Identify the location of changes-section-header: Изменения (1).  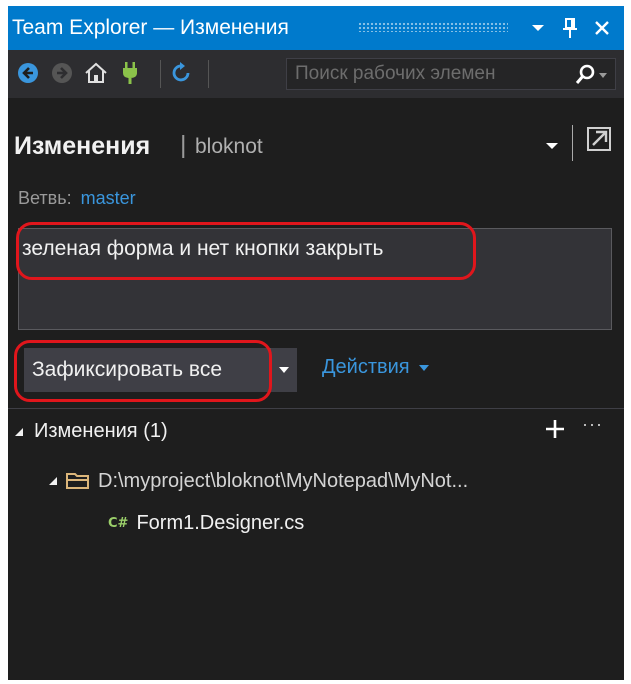
(91, 431).